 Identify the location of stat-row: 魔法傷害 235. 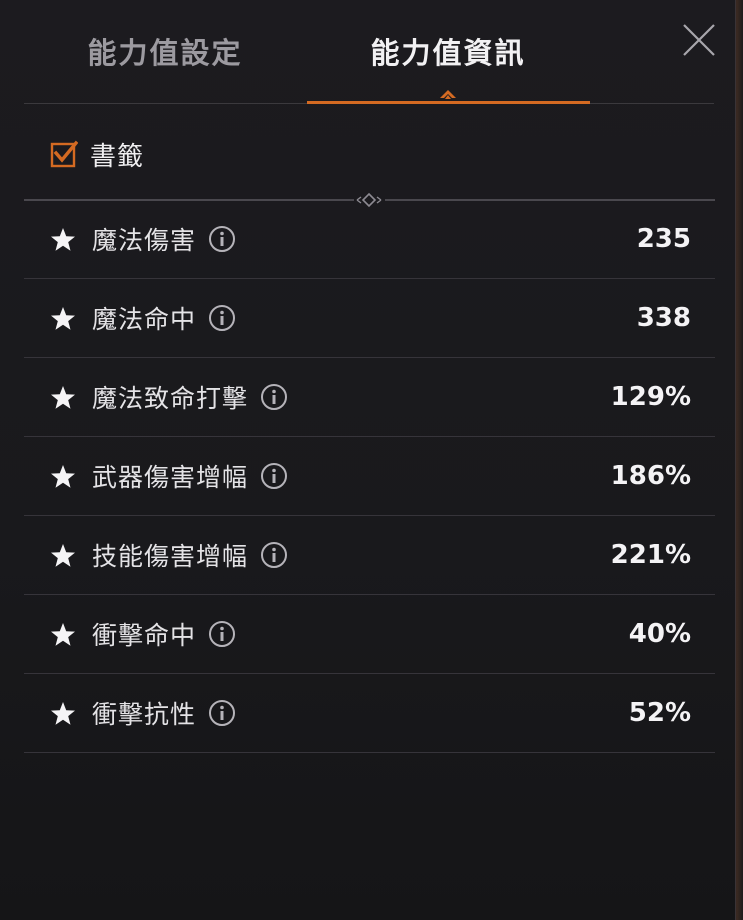
(369, 239).